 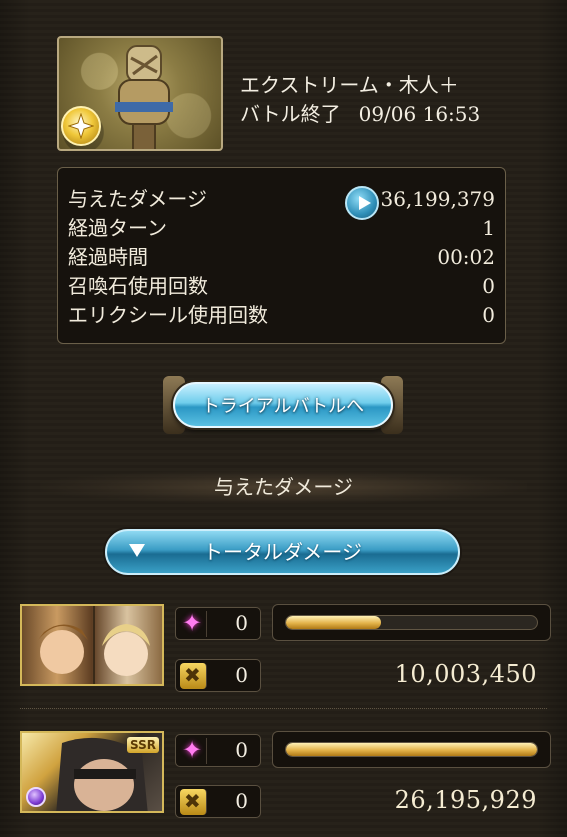 What do you see at coordinates (465, 800) in the screenshot?
I see `damage-value: 26,195,929` at bounding box center [465, 800].